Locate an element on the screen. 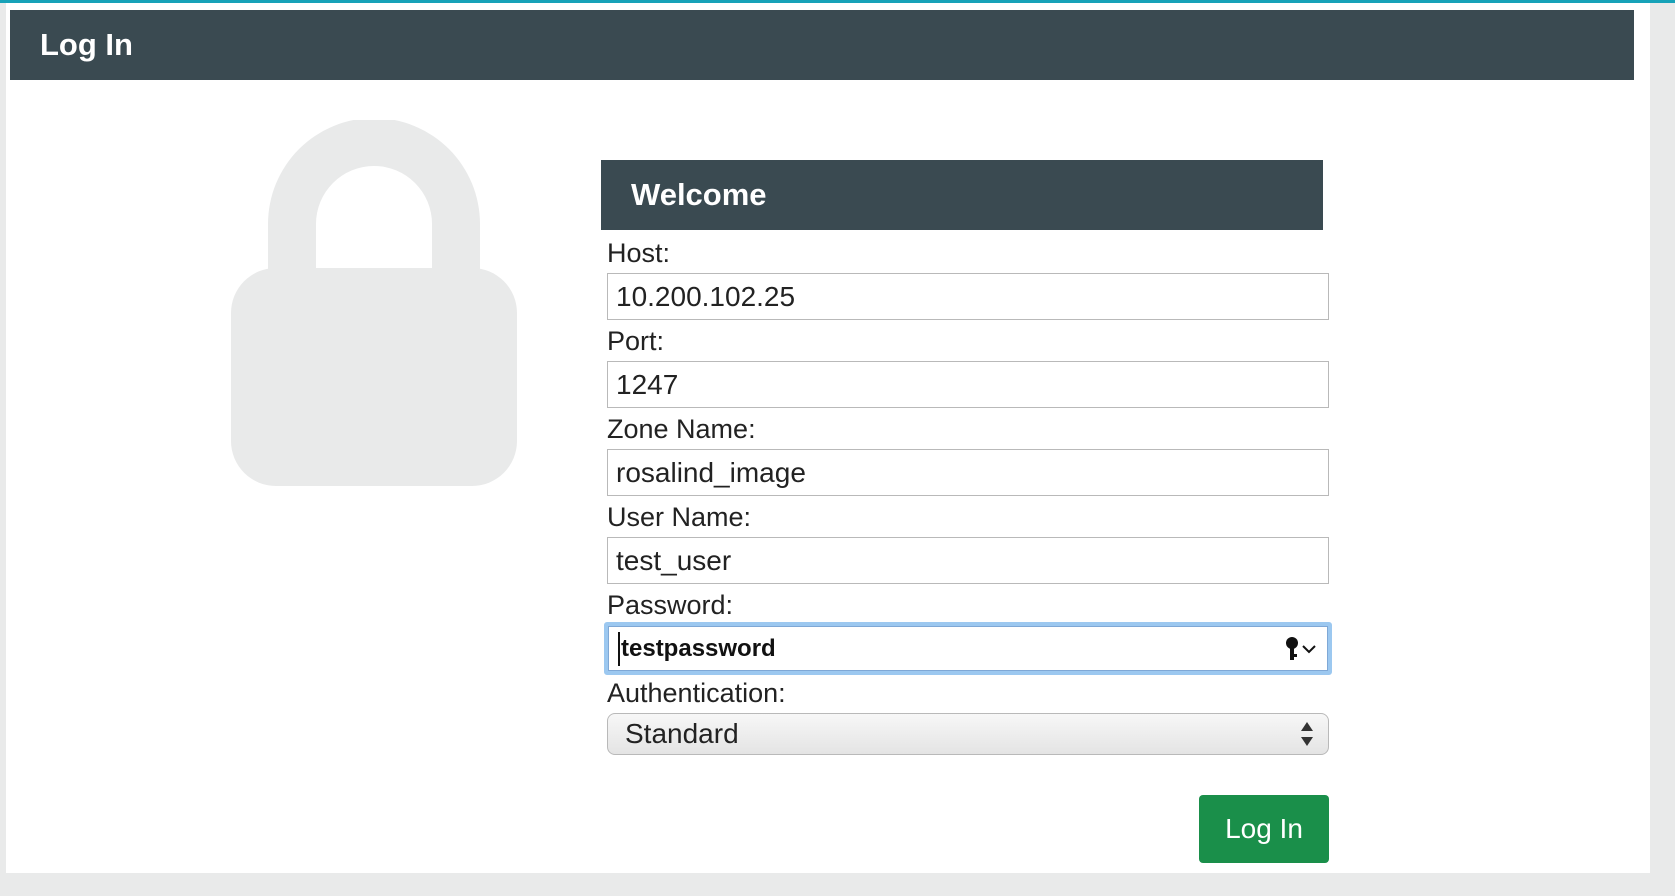 The height and width of the screenshot is (896, 1675). zone-name-input: rosalind_image is located at coordinates (968, 472).